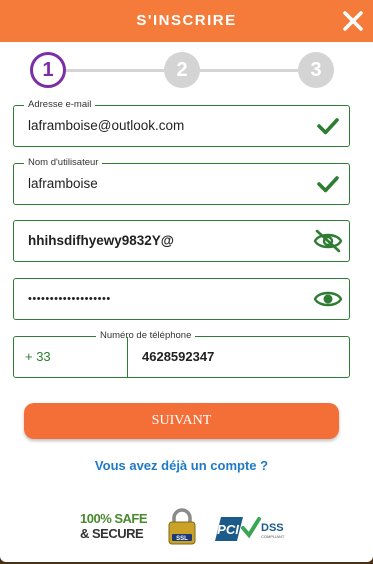 The height and width of the screenshot is (564, 373). Describe the element at coordinates (71, 357) in the screenshot. I see `country-code-select: + 33` at that location.